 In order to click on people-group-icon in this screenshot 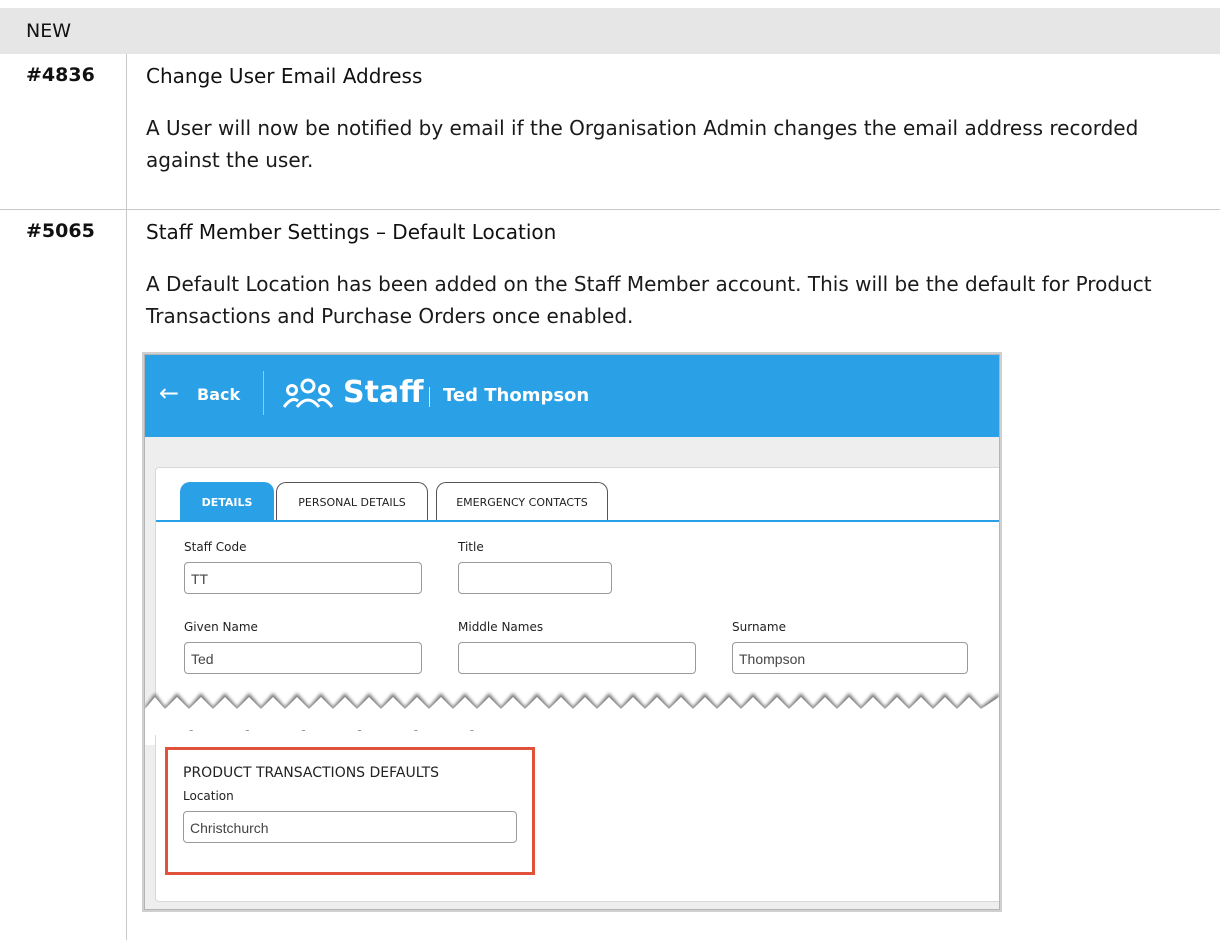, I will do `click(308, 393)`.